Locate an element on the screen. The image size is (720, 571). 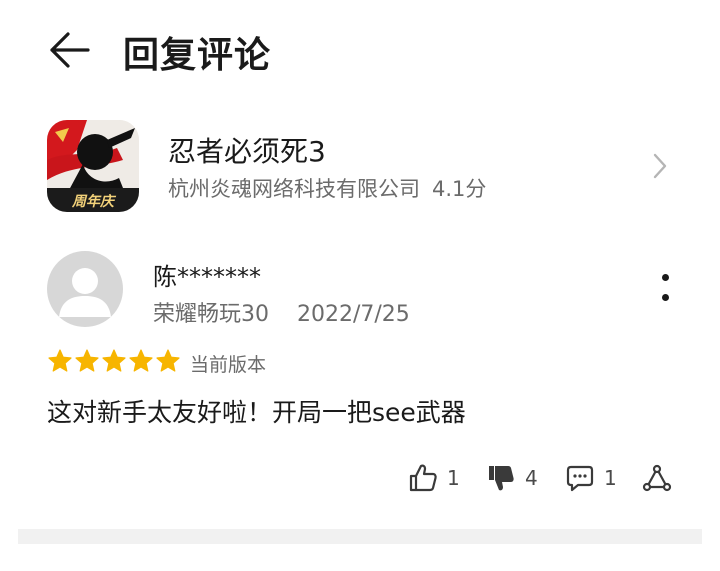
reviewer-device: 荣耀畅玩30 is located at coordinates (211, 314).